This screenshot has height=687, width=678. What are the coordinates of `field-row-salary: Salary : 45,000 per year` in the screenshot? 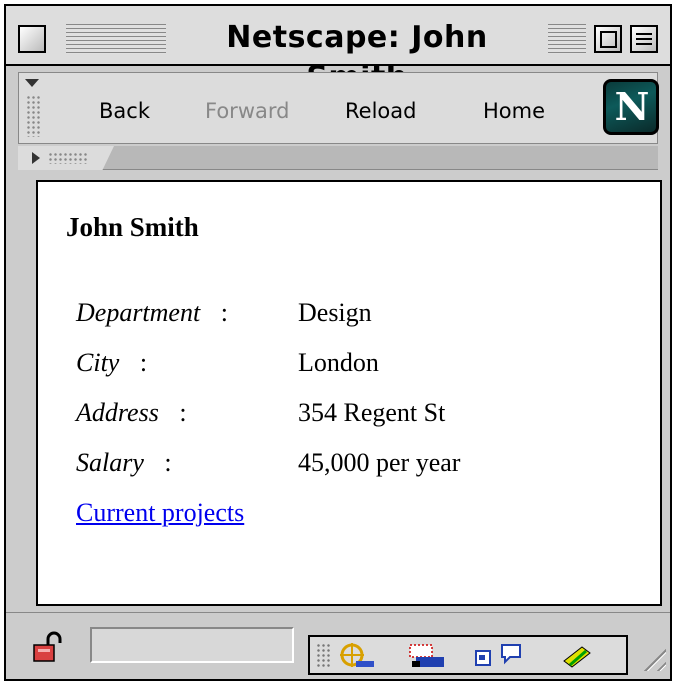 It's located at (268, 463).